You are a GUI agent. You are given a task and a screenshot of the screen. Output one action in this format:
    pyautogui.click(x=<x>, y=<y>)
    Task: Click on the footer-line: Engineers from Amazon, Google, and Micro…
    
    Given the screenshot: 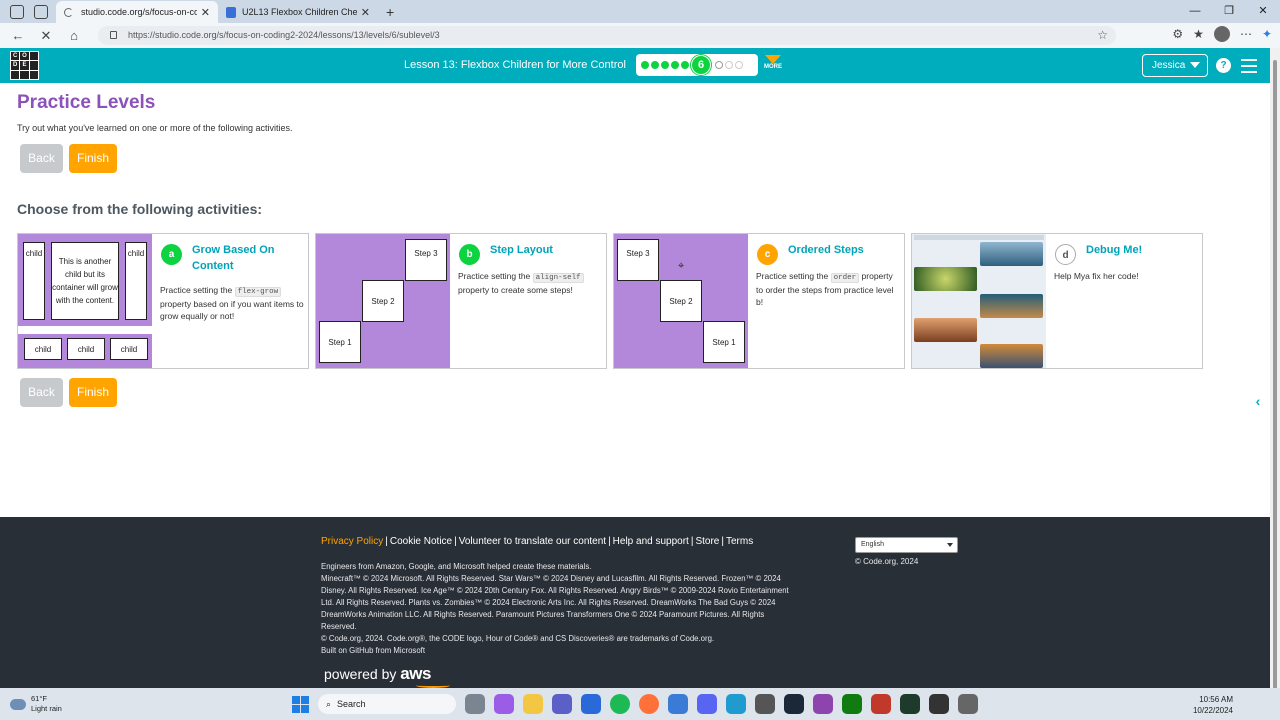 What is the action you would take?
    pyautogui.click(x=456, y=566)
    